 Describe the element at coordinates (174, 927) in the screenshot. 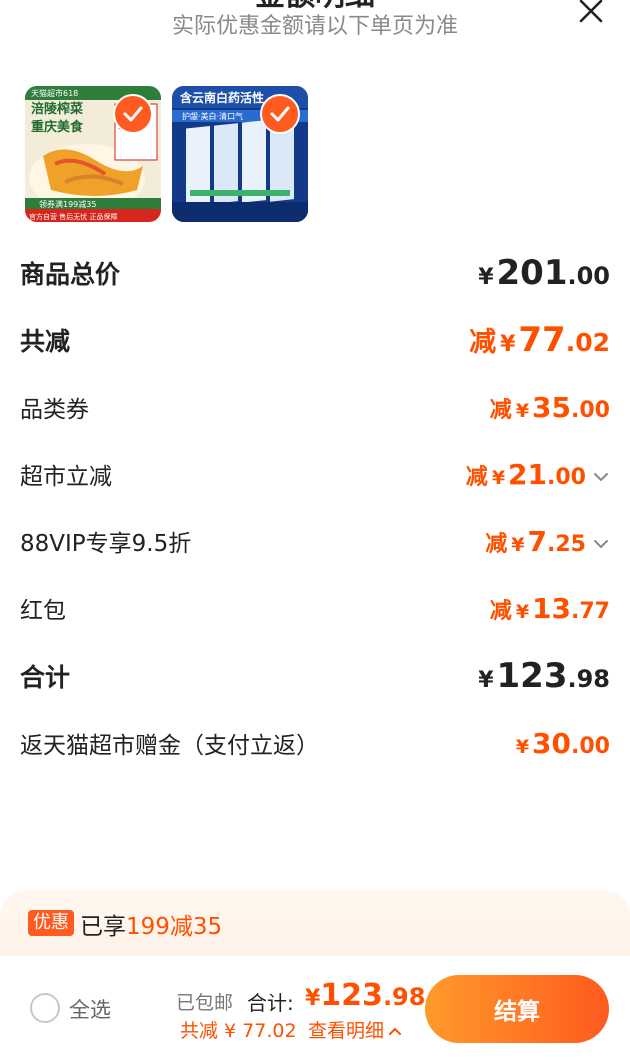

I see `promo-highlight: 199减35` at that location.